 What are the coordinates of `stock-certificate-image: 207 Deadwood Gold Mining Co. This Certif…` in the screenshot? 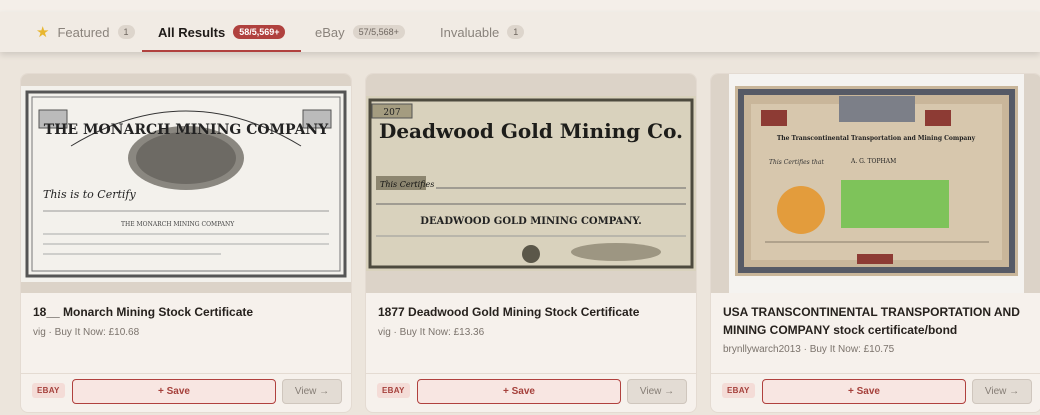 It's located at (531, 183).